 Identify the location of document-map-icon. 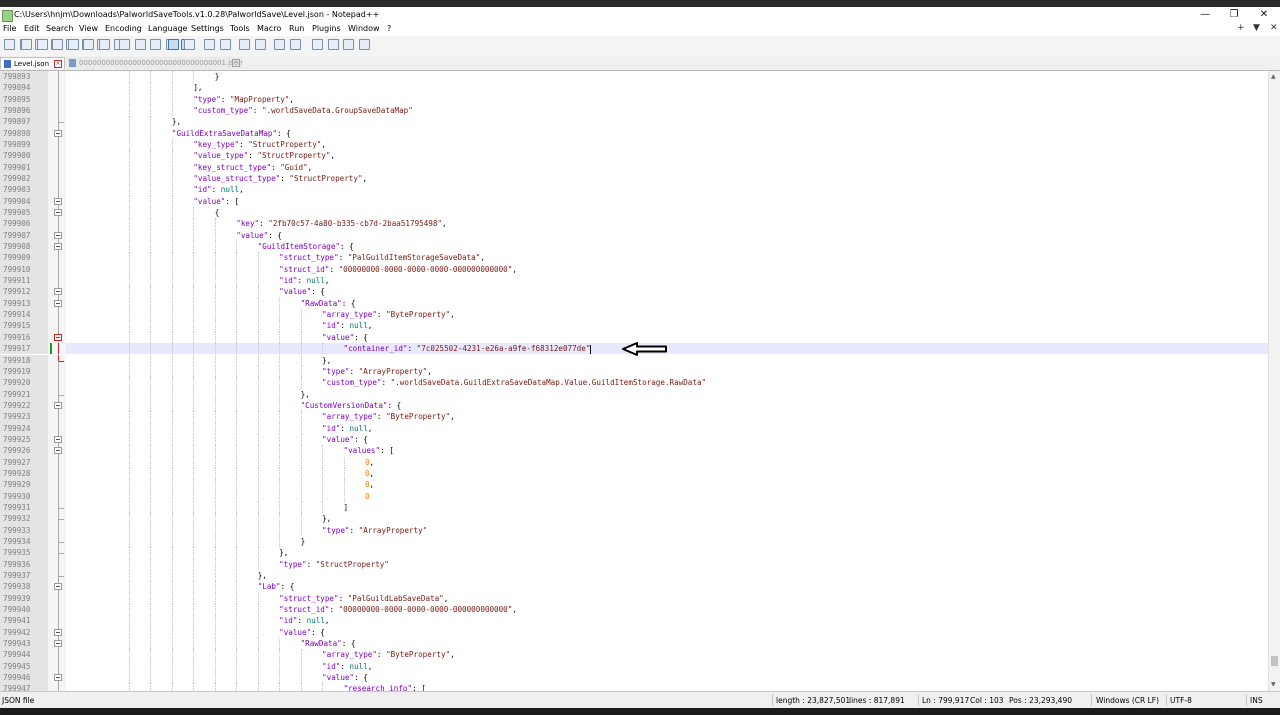
(225, 44).